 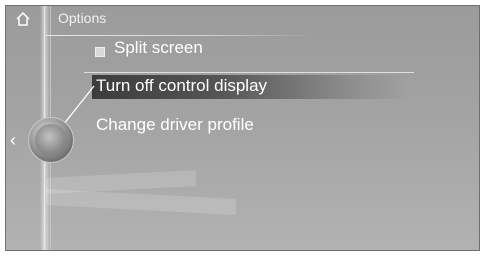 What do you see at coordinates (82, 18) in the screenshot?
I see `page-title: Options` at bounding box center [82, 18].